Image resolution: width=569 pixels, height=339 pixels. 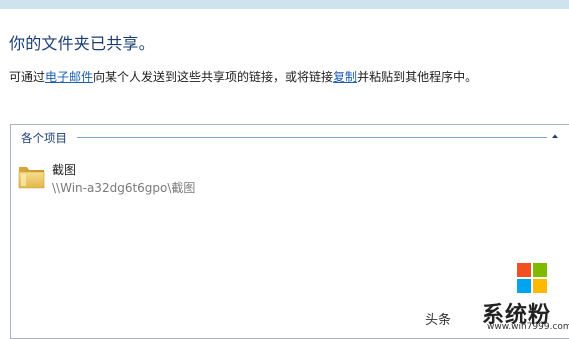 I want to click on windows-logo-icon, so click(x=532, y=278).